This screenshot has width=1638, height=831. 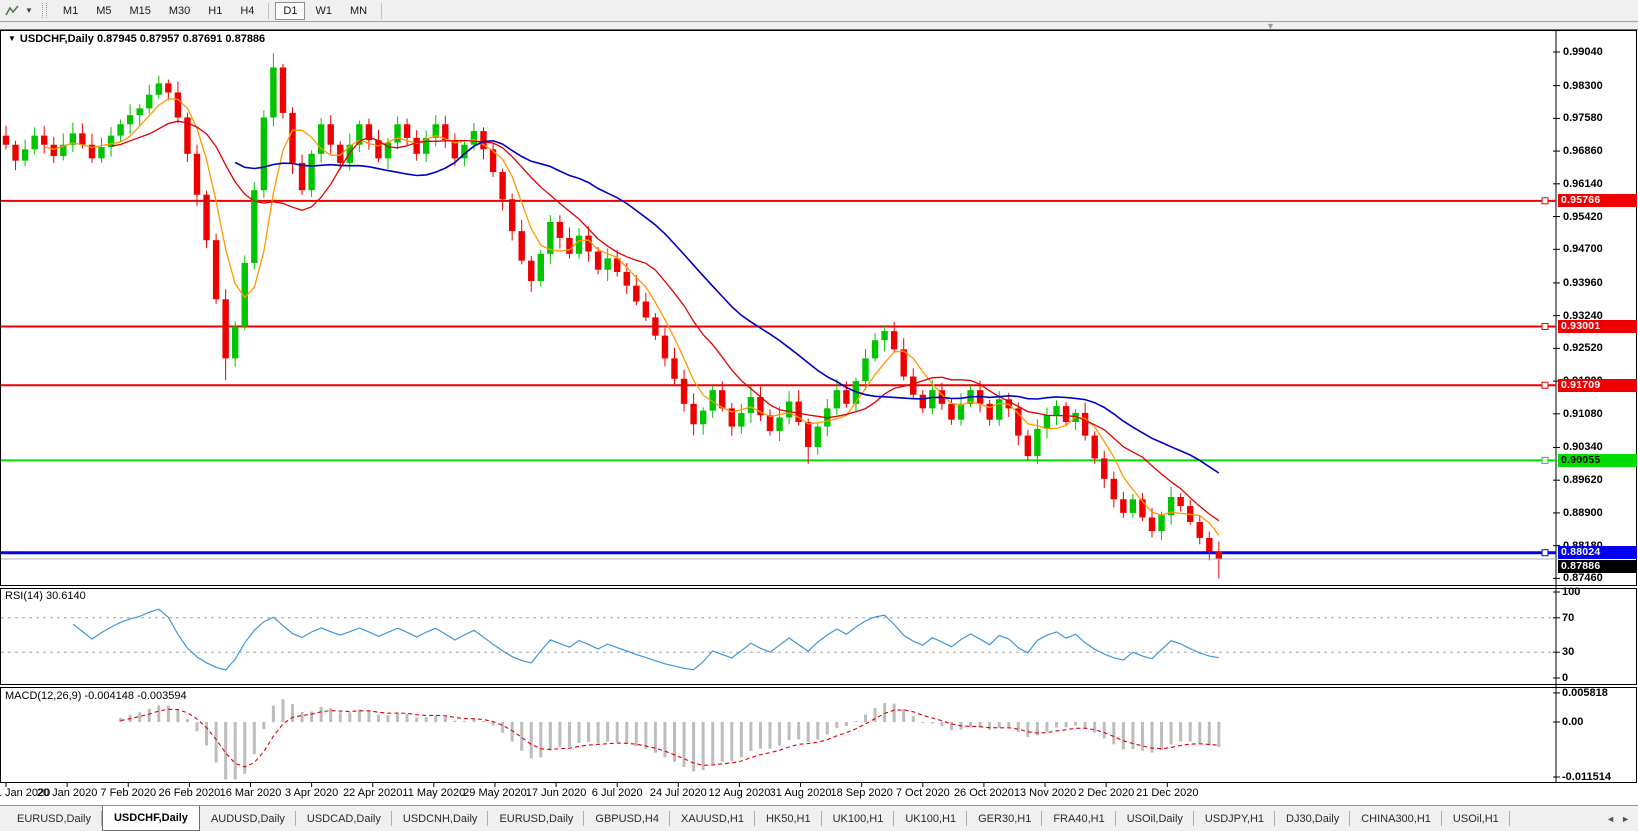 I want to click on date-axis-label: 31 Aug 2020, so click(x=800, y=793).